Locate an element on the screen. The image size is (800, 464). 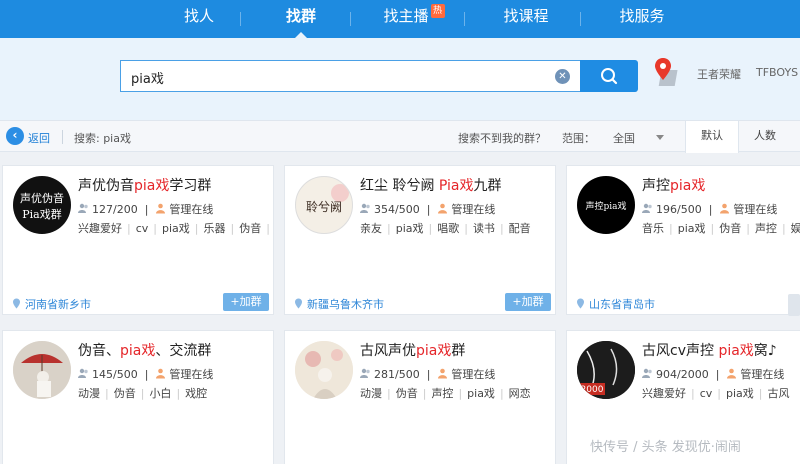
watermark: 快传号 / 头条 发现优·闹闹 is located at coordinates (665, 447).